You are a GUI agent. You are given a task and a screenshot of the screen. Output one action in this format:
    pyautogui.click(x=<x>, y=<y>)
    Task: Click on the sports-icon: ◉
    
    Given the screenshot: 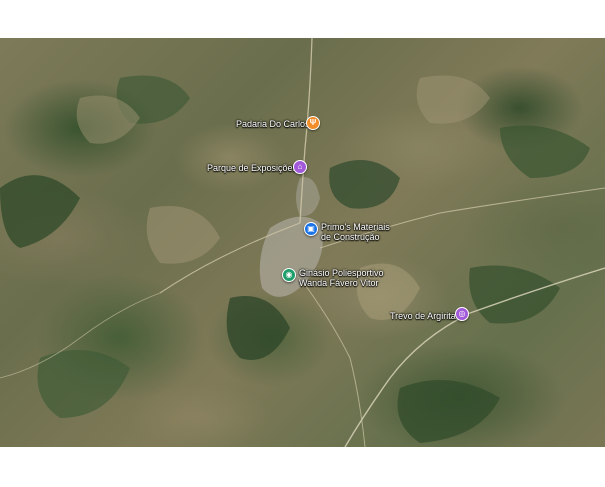 What is the action you would take?
    pyautogui.click(x=289, y=275)
    